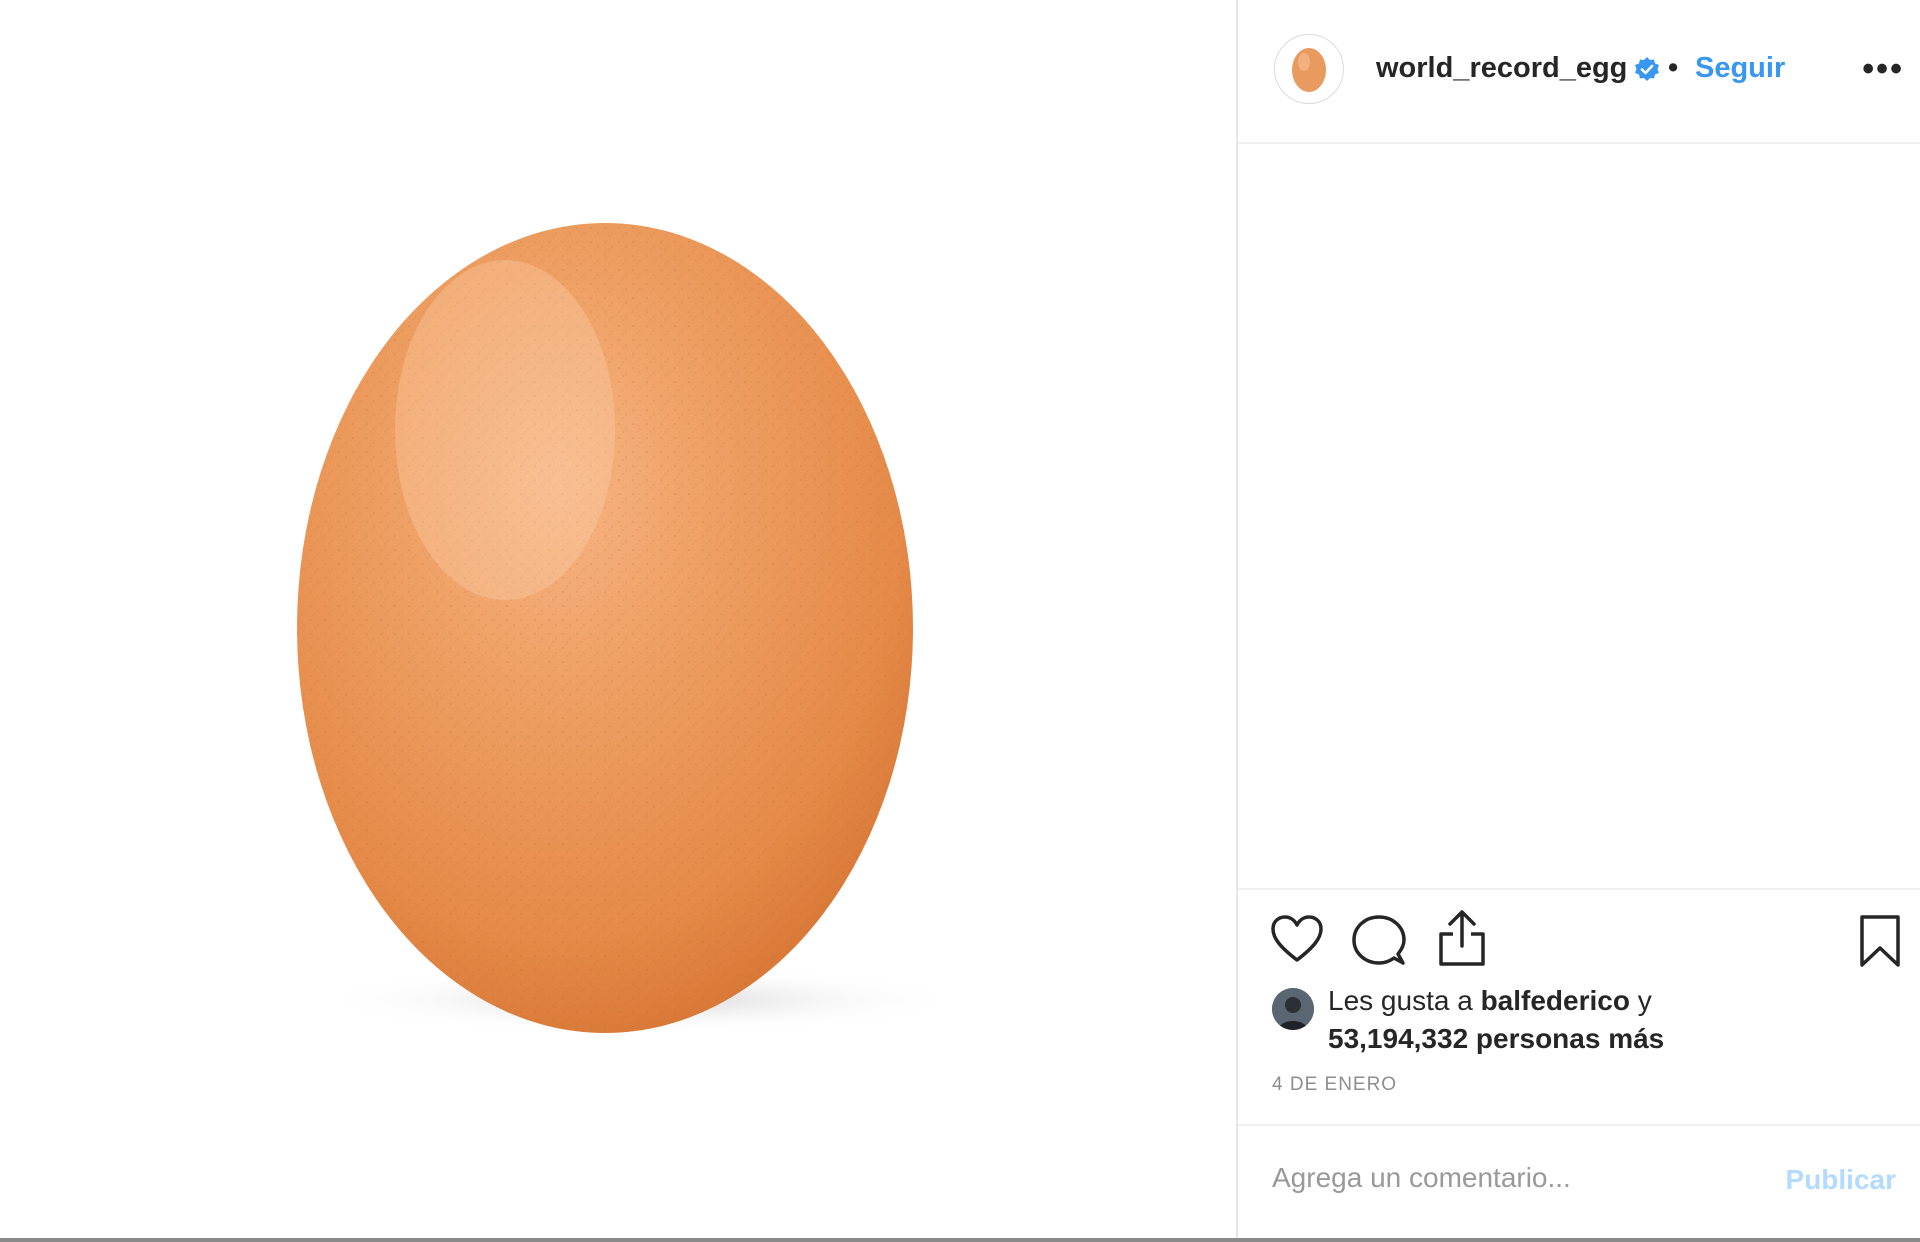 This screenshot has width=1920, height=1242. Describe the element at coordinates (1555, 1000) in the screenshot. I see `liker-username: balfederico` at that location.